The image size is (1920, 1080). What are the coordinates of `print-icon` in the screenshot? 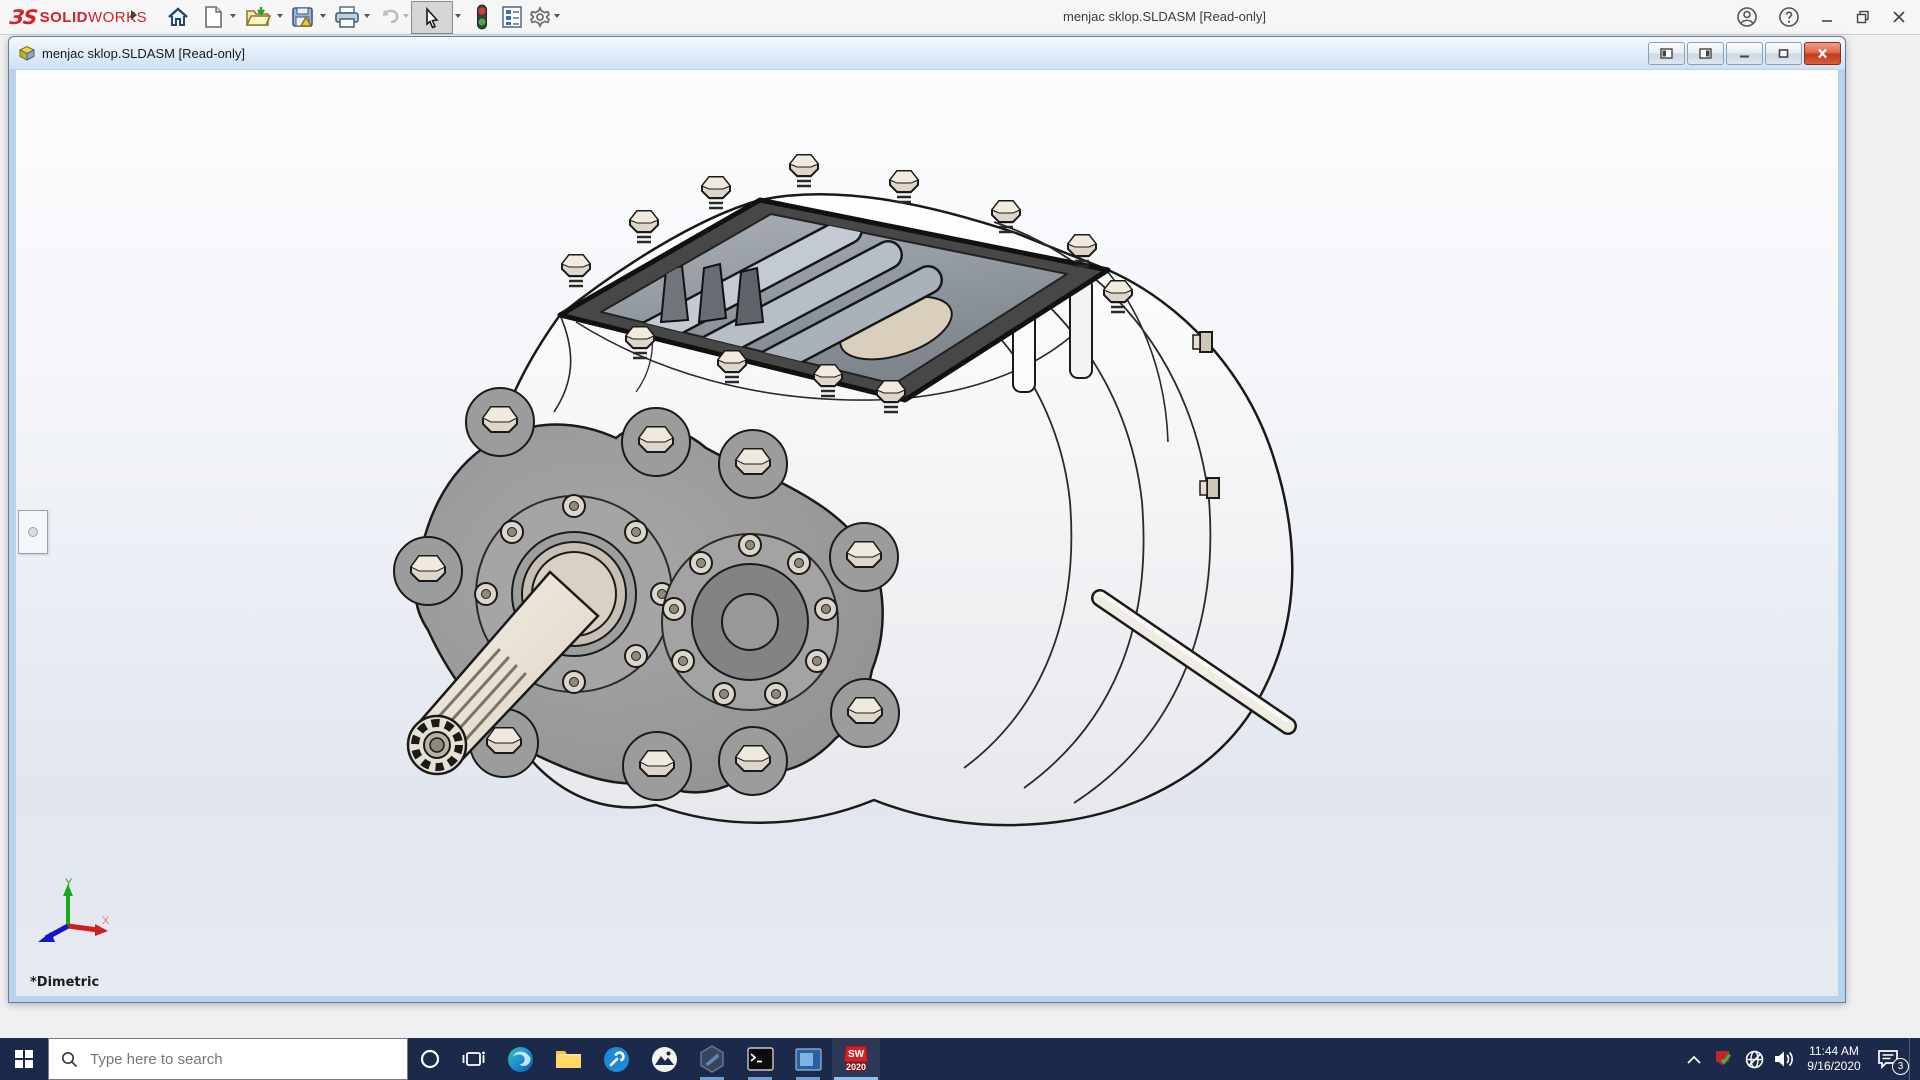 It's located at (347, 17).